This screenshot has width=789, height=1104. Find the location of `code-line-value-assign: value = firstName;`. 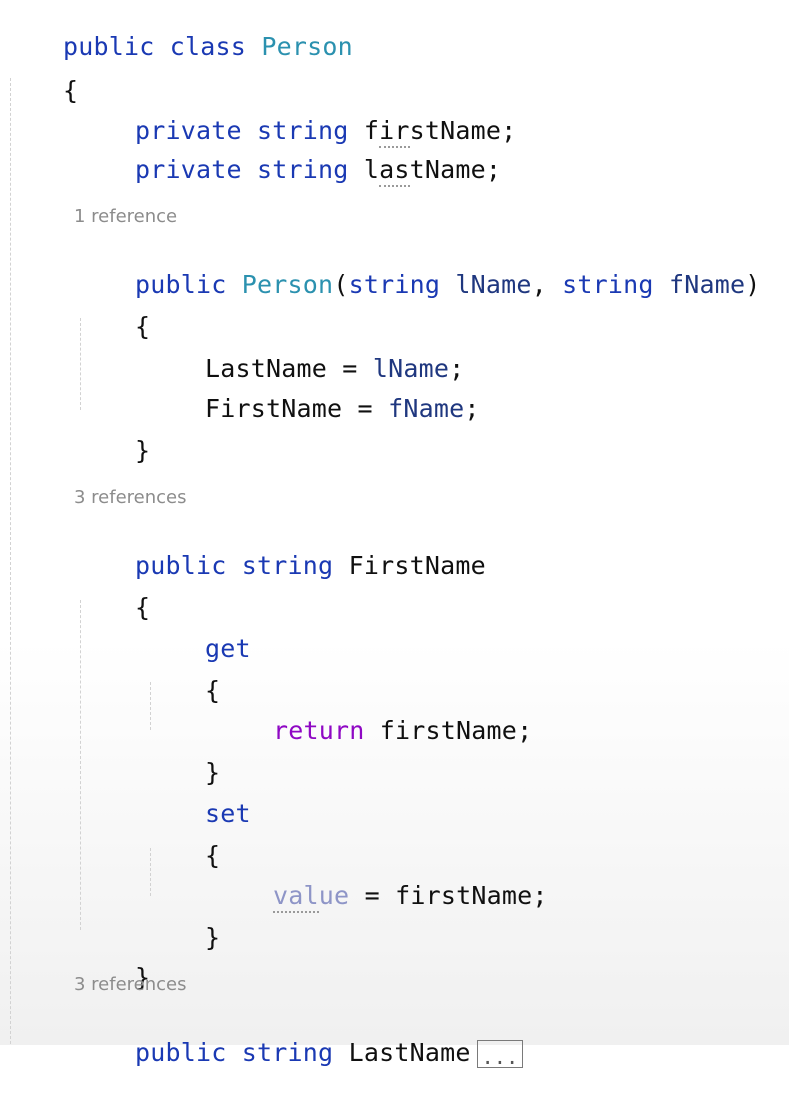

code-line-value-assign: value = firstName; is located at coordinates (380, 877).